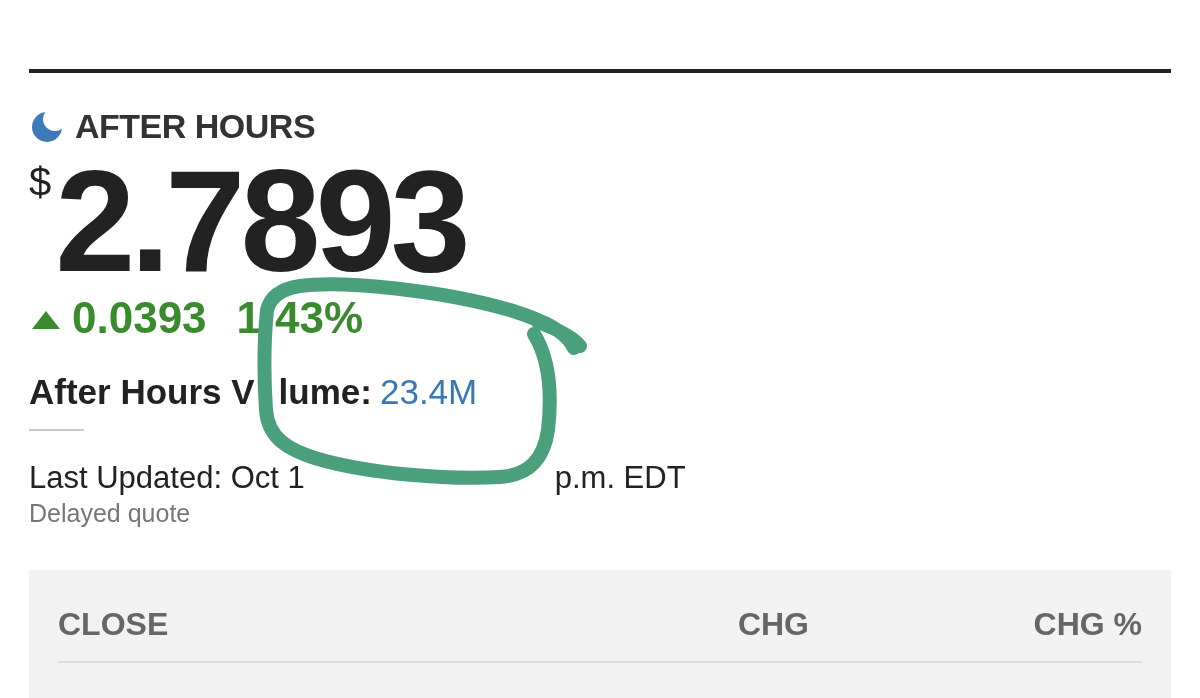 The width and height of the screenshot is (1200, 698). I want to click on last-updated-text: p.m. EDT, so click(620, 478).